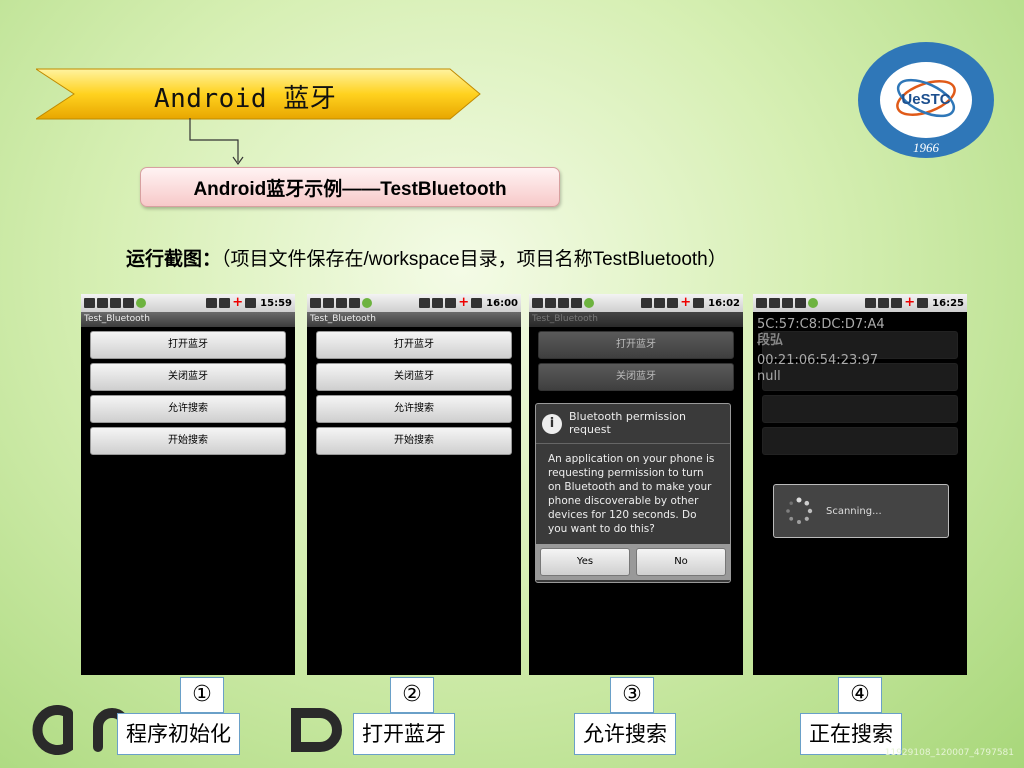 The image size is (1024, 768). I want to click on logo-year: 1966, so click(926, 147).